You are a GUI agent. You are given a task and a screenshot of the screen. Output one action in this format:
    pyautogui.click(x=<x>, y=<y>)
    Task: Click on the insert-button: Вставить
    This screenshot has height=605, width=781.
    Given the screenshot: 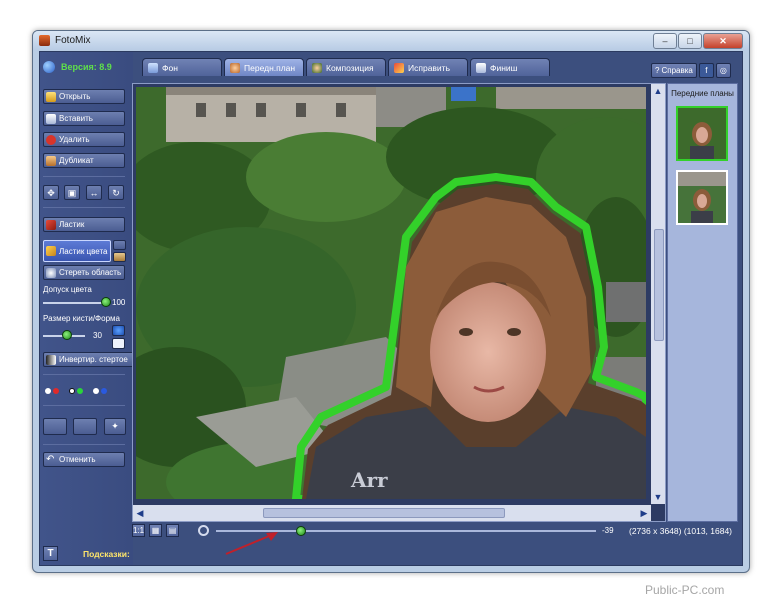 What is the action you would take?
    pyautogui.click(x=84, y=118)
    